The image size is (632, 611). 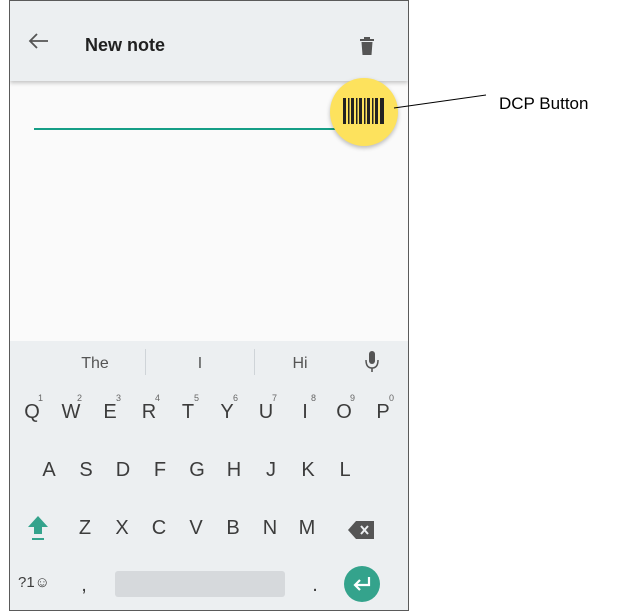 What do you see at coordinates (440, 101) in the screenshot?
I see `callout-leader-line` at bounding box center [440, 101].